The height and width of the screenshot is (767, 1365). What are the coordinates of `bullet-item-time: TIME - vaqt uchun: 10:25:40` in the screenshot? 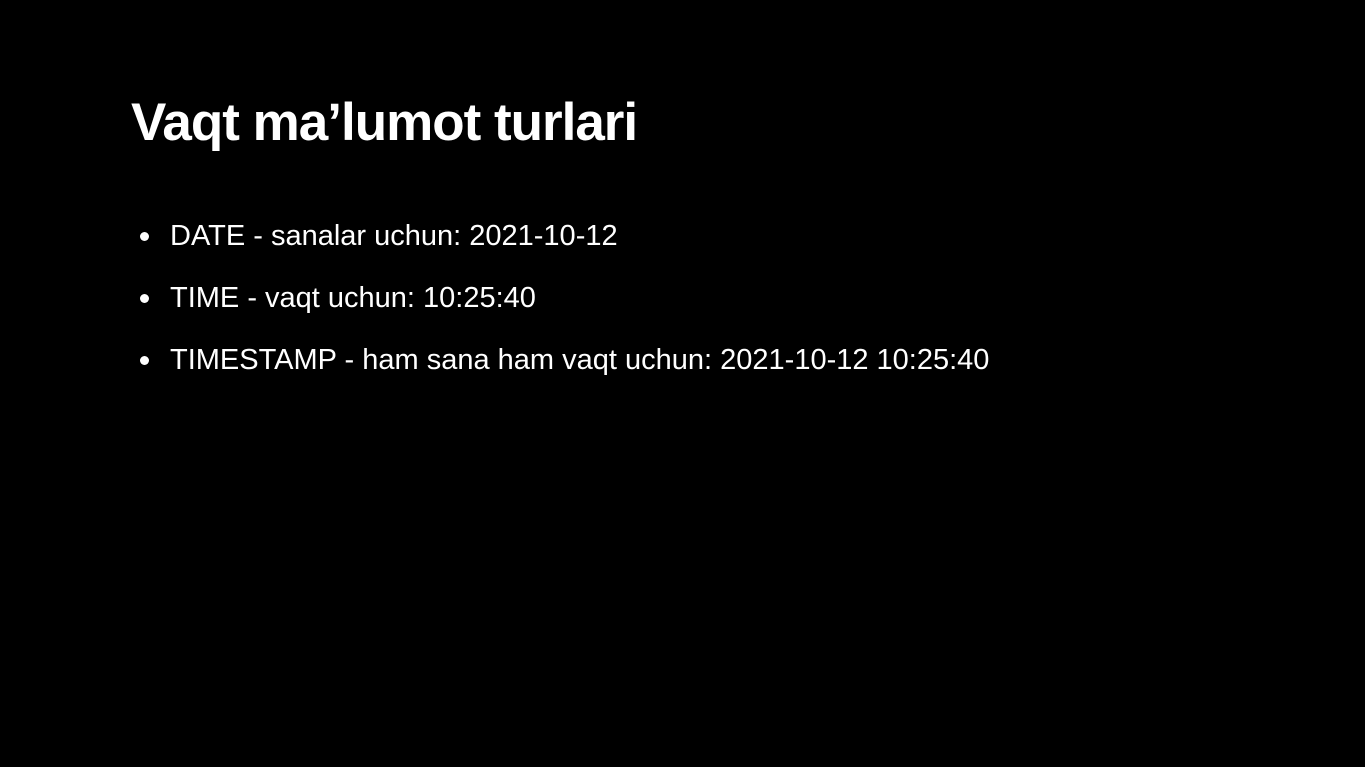 It's located at (564, 298).